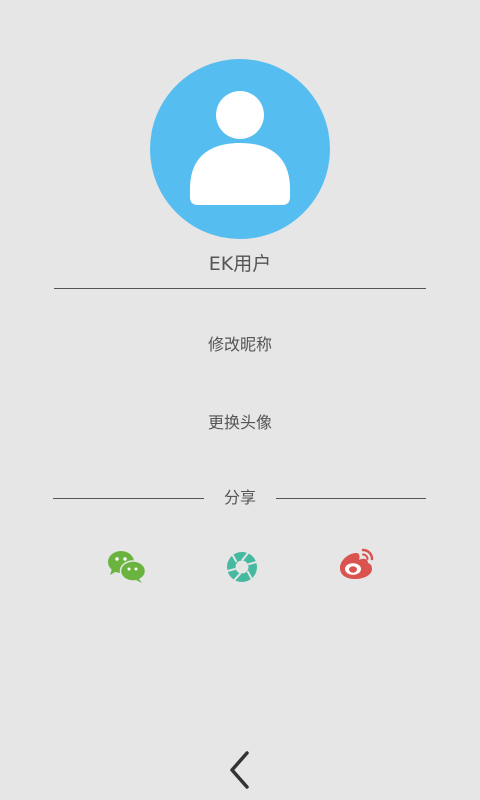 The height and width of the screenshot is (800, 480). I want to click on chevron-left-icon, so click(239, 770).